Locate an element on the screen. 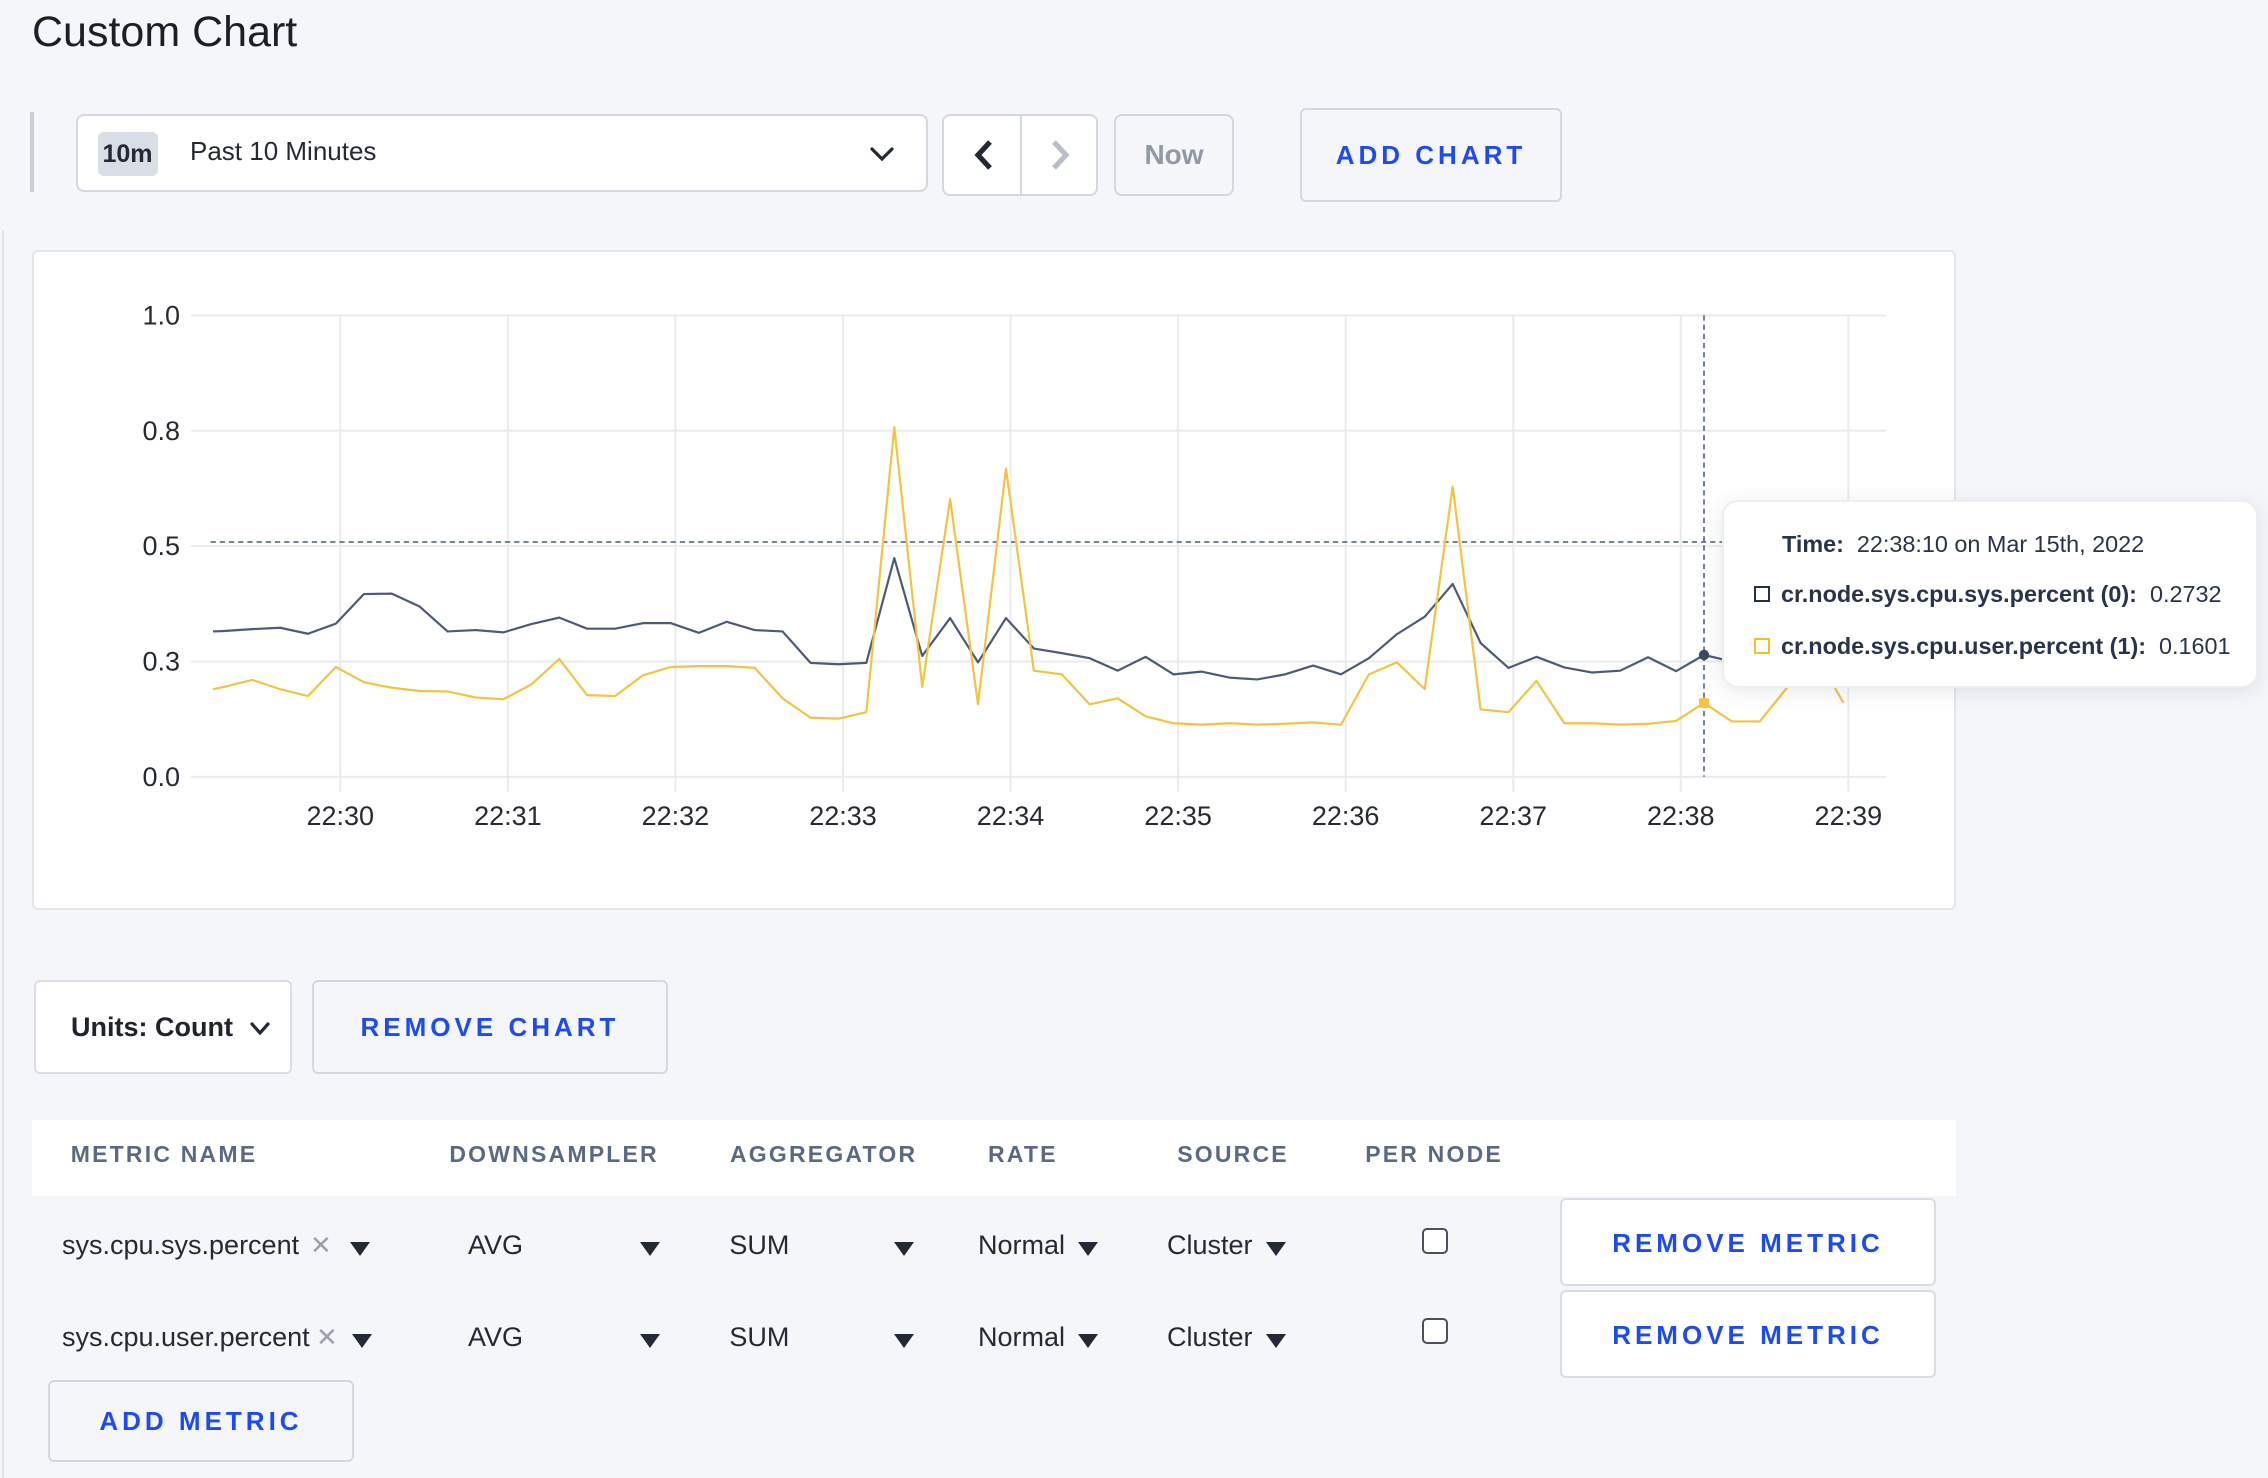  svg-text: 22:36 is located at coordinates (1345, 816).